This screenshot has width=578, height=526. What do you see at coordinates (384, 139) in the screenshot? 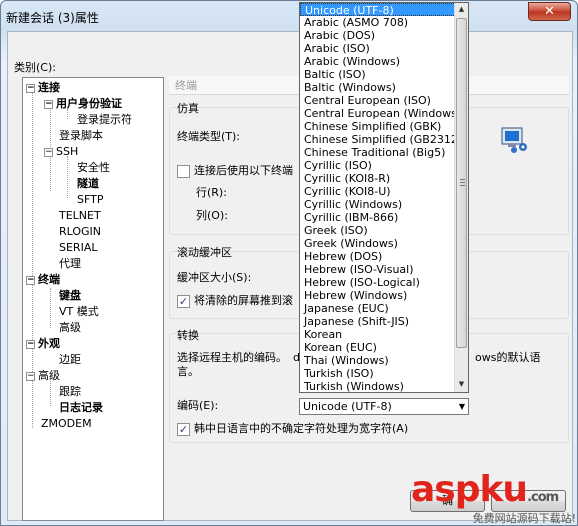
I see `encoding-option: Chinese Simplified (GB2312)` at bounding box center [384, 139].